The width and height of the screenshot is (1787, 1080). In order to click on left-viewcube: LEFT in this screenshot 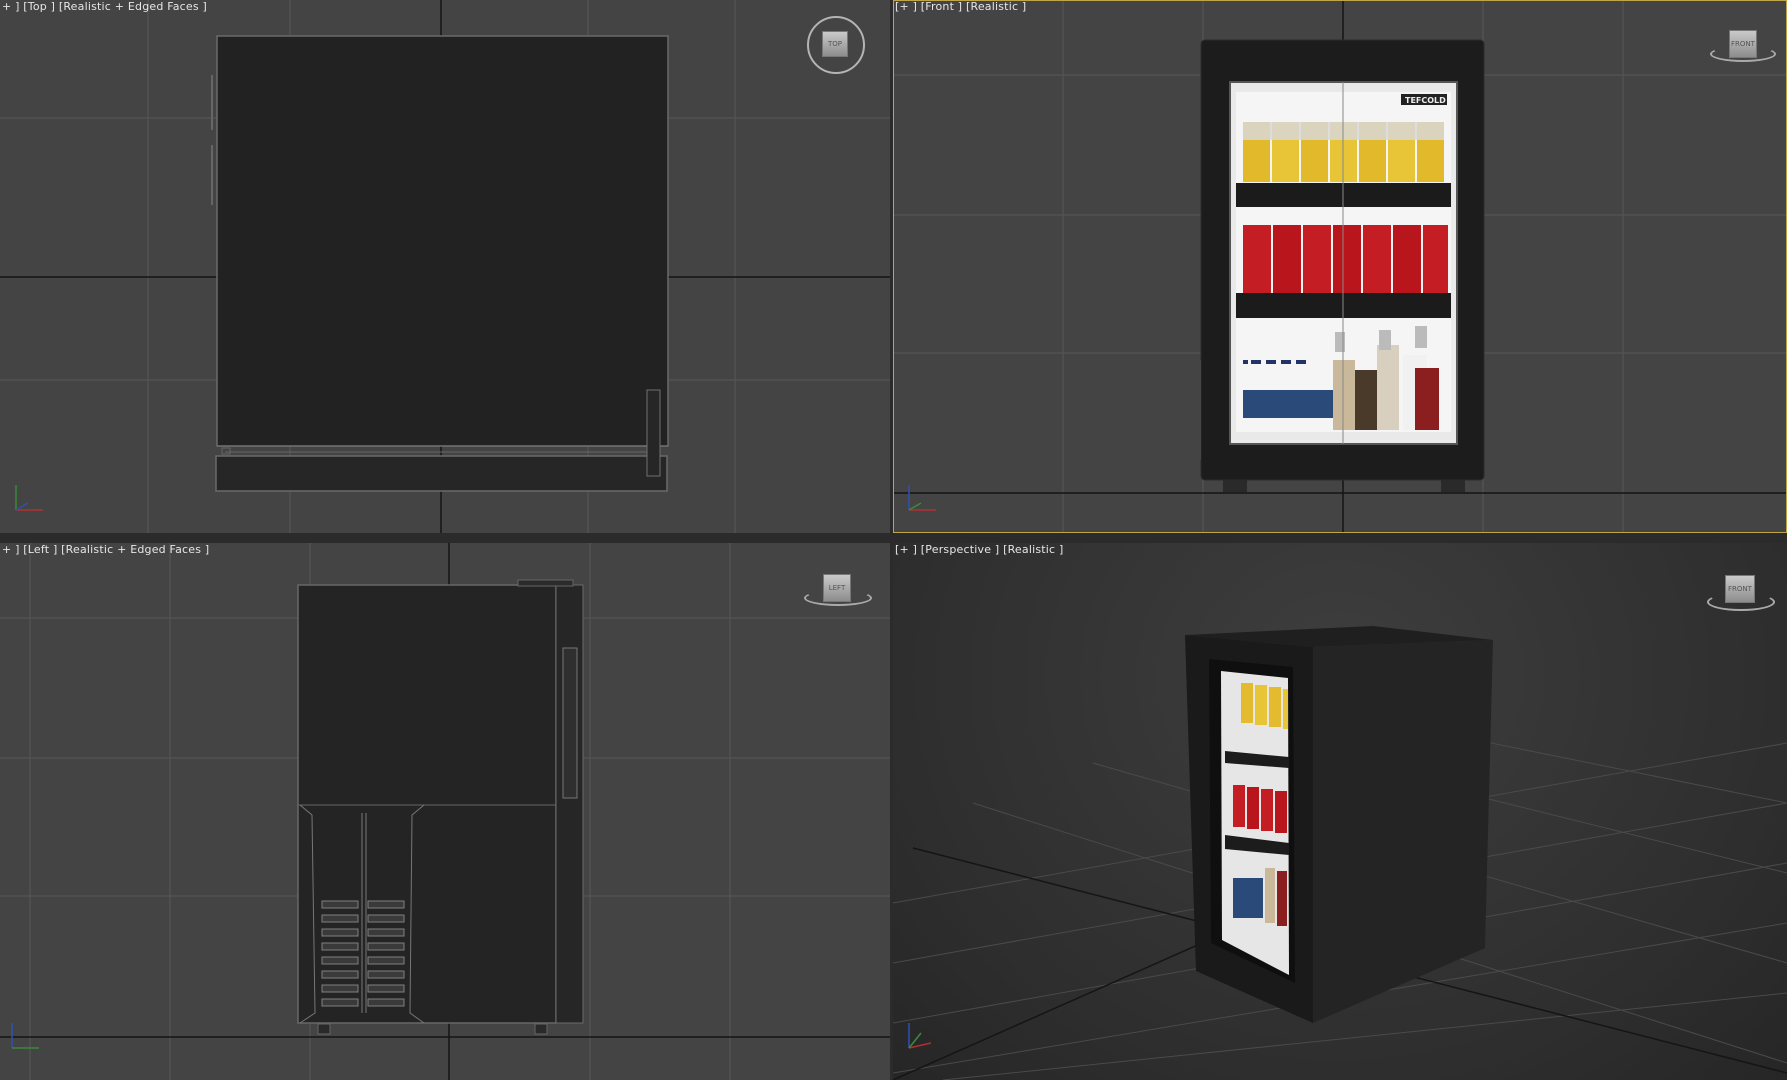, I will do `click(837, 592)`.